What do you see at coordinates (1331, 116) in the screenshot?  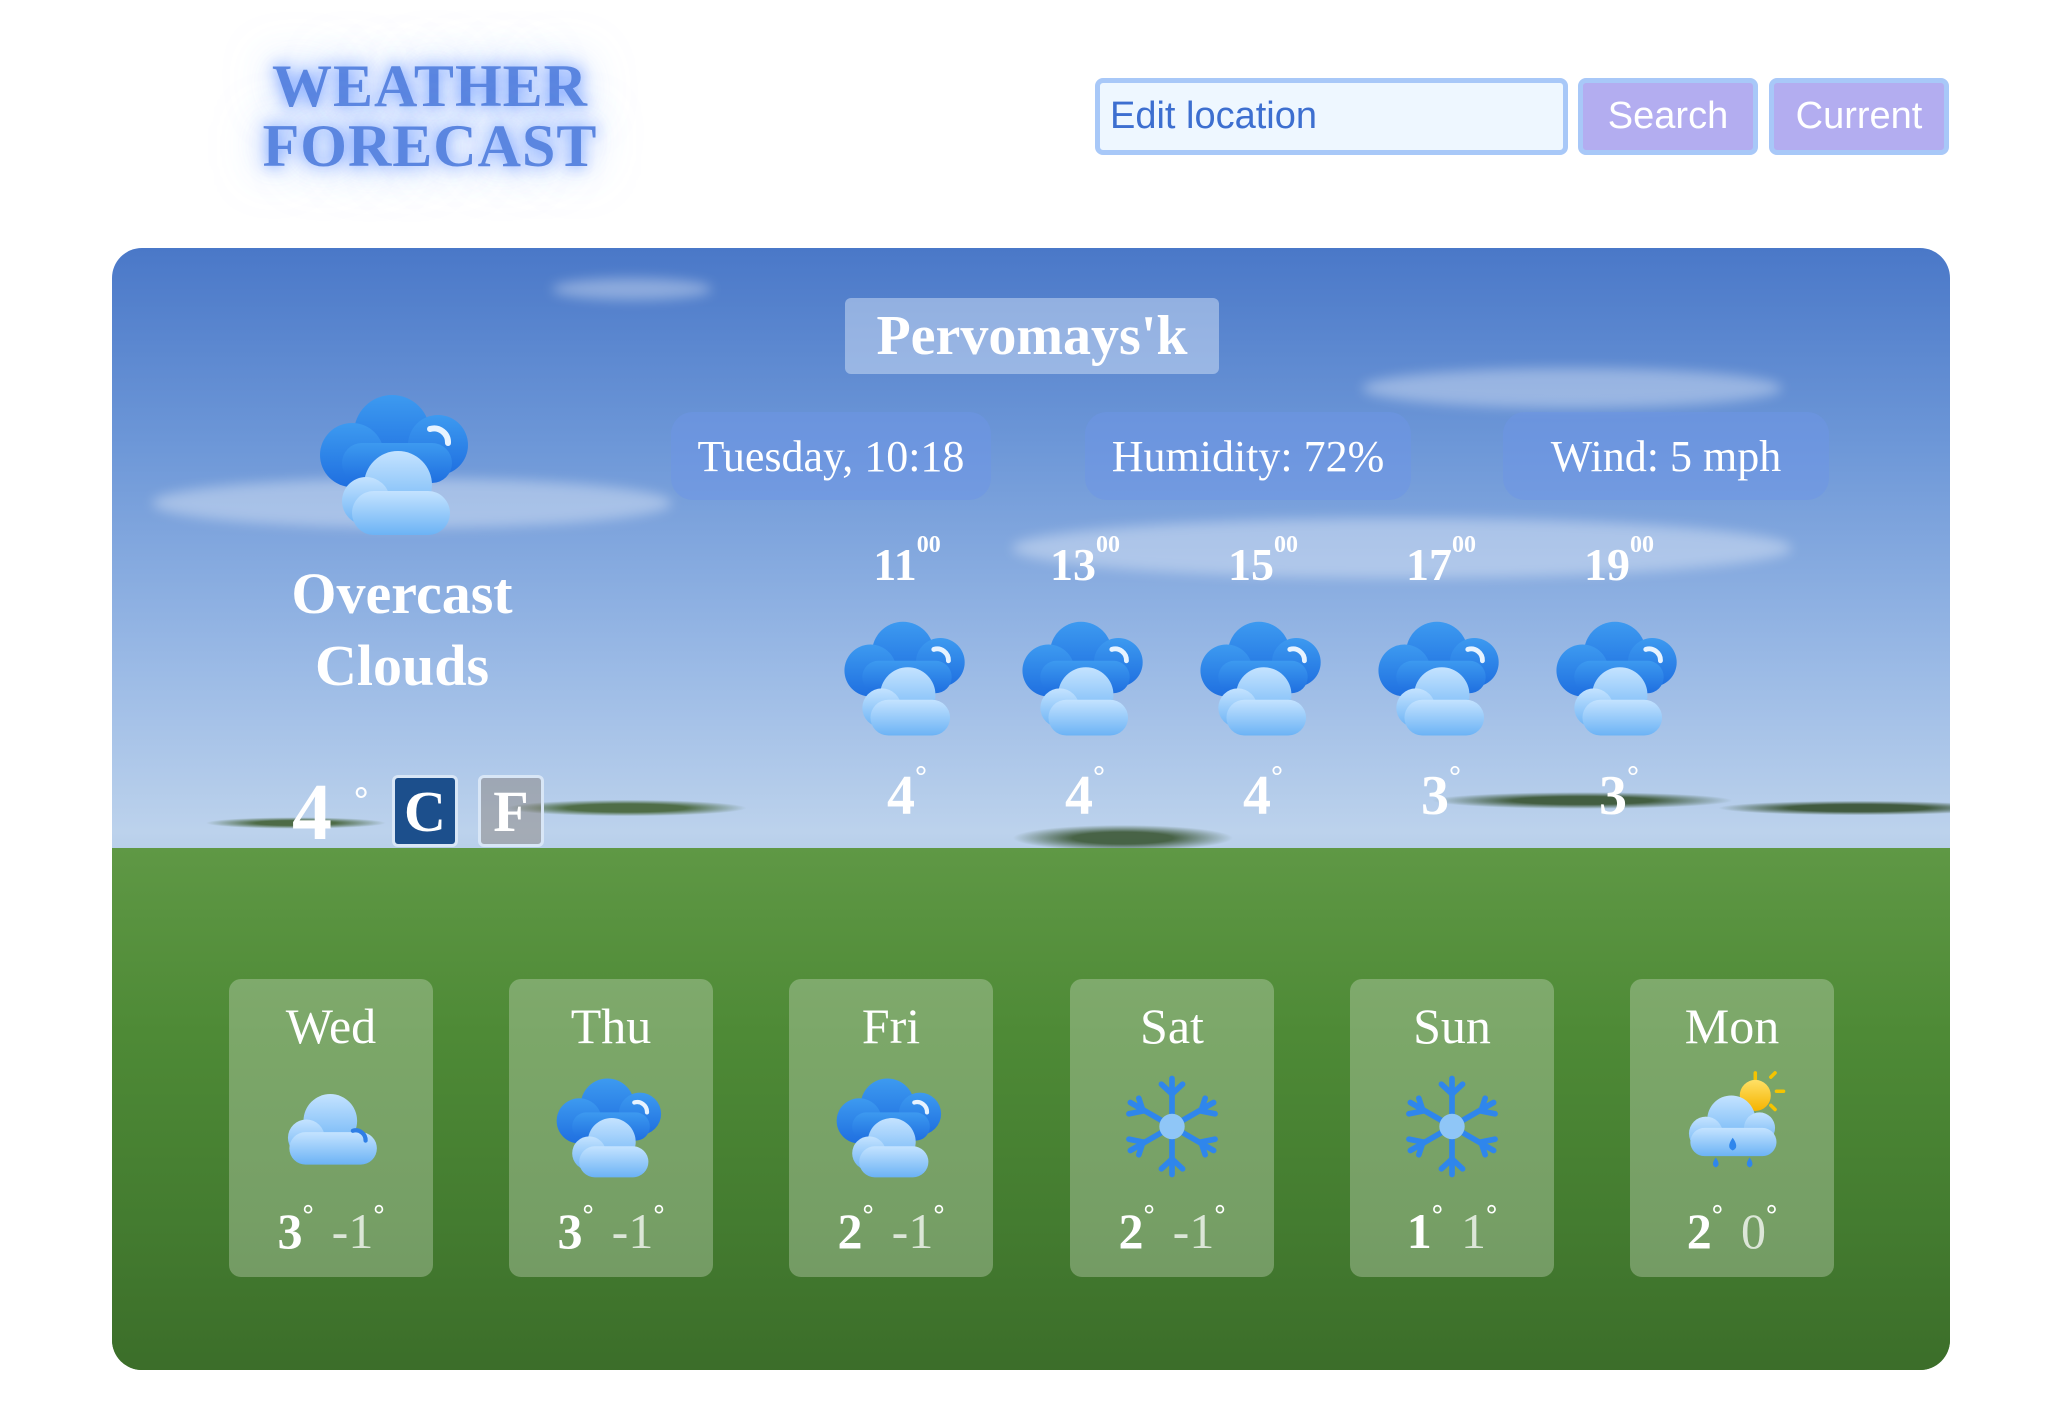 I see `location-search-input` at bounding box center [1331, 116].